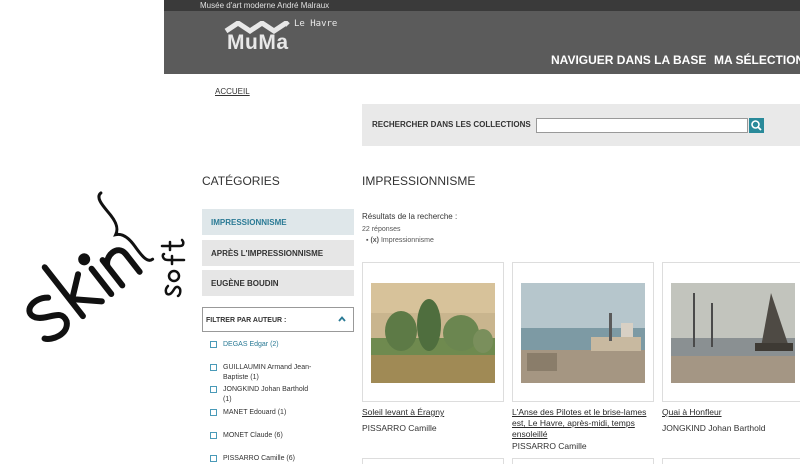 The image size is (800, 464). Describe the element at coordinates (278, 253) in the screenshot. I see `category-apres-impressionnisme: APRÈS L'IMPRESSIONNISME` at that location.